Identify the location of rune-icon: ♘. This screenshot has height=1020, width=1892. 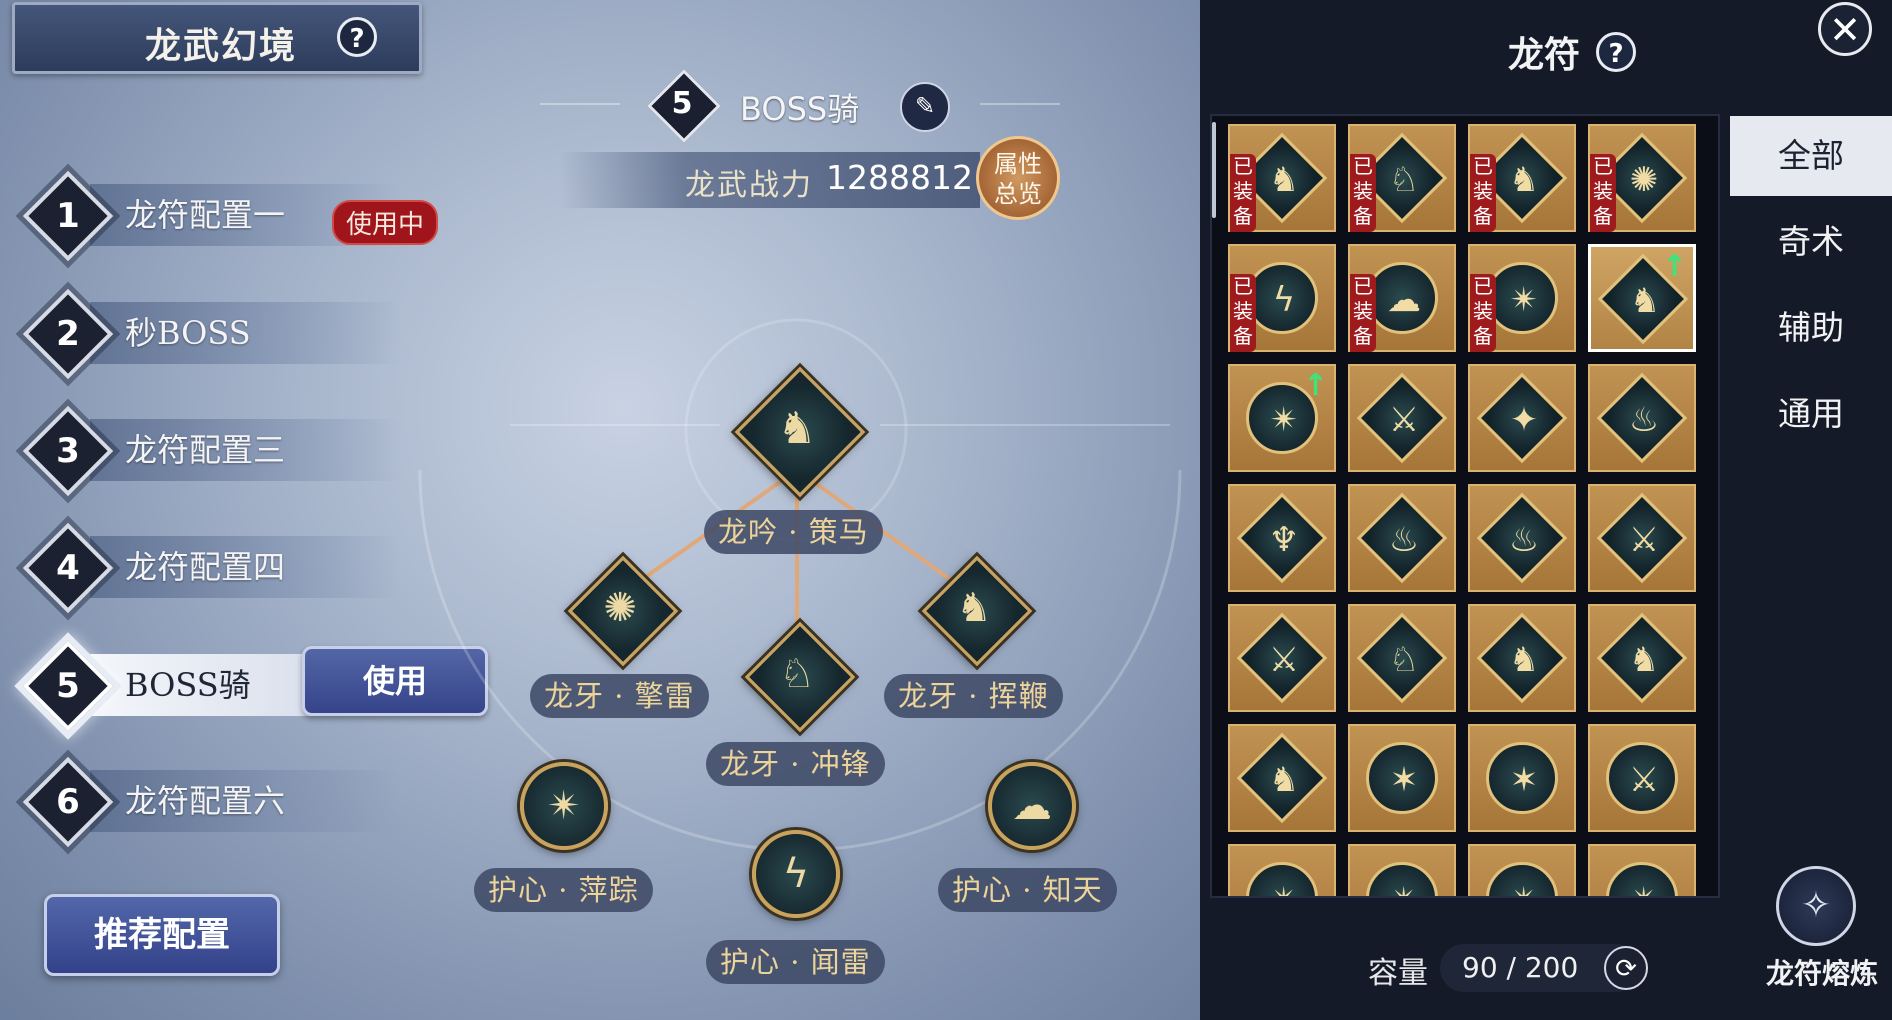
(1404, 660).